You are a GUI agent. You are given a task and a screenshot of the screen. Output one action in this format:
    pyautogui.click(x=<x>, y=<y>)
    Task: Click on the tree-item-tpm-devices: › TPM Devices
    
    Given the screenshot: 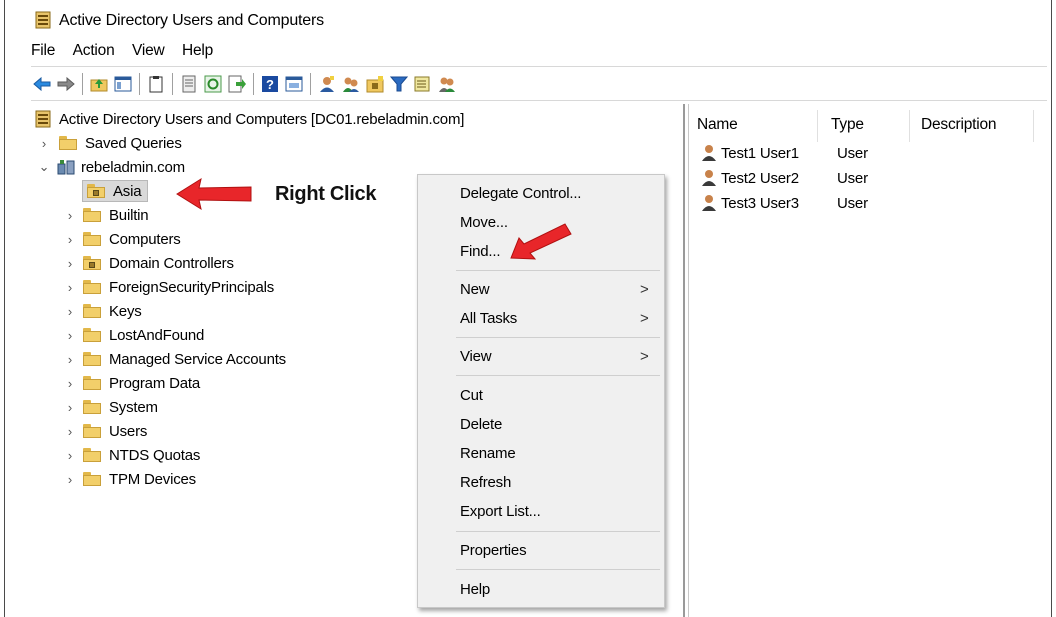 What is the action you would take?
    pyautogui.click(x=129, y=479)
    